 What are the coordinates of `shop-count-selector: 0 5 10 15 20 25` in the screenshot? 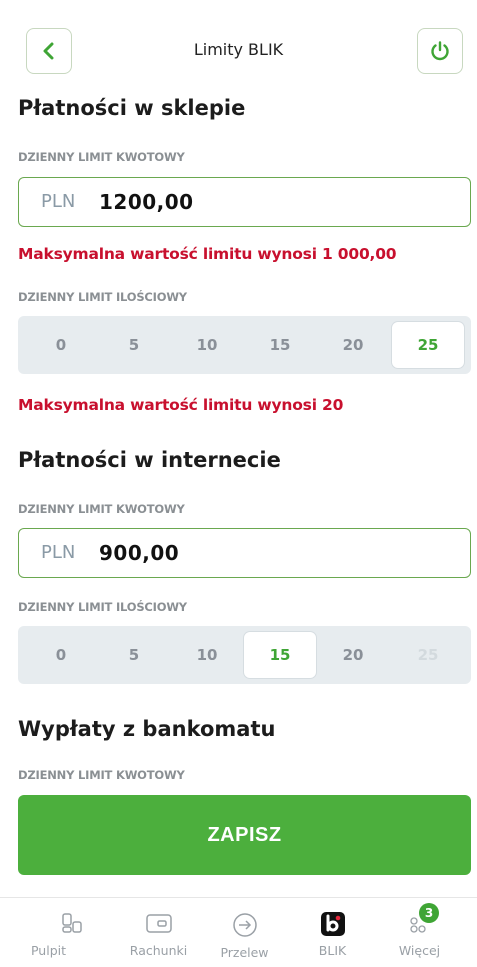 It's located at (244, 345).